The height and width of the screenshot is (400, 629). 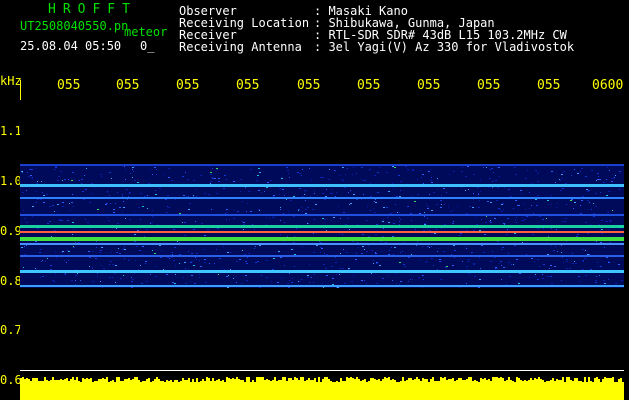 What do you see at coordinates (429, 85) in the screenshot?
I see `x-tick-label: 055` at bounding box center [429, 85].